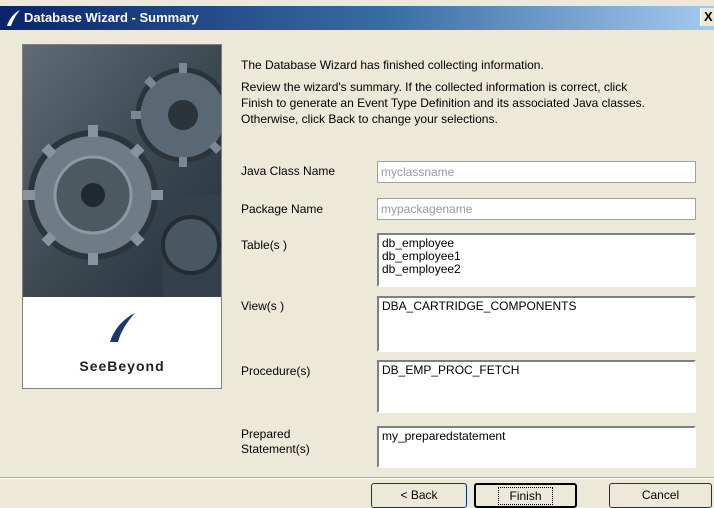  I want to click on views-label: View(s ), so click(263, 306).